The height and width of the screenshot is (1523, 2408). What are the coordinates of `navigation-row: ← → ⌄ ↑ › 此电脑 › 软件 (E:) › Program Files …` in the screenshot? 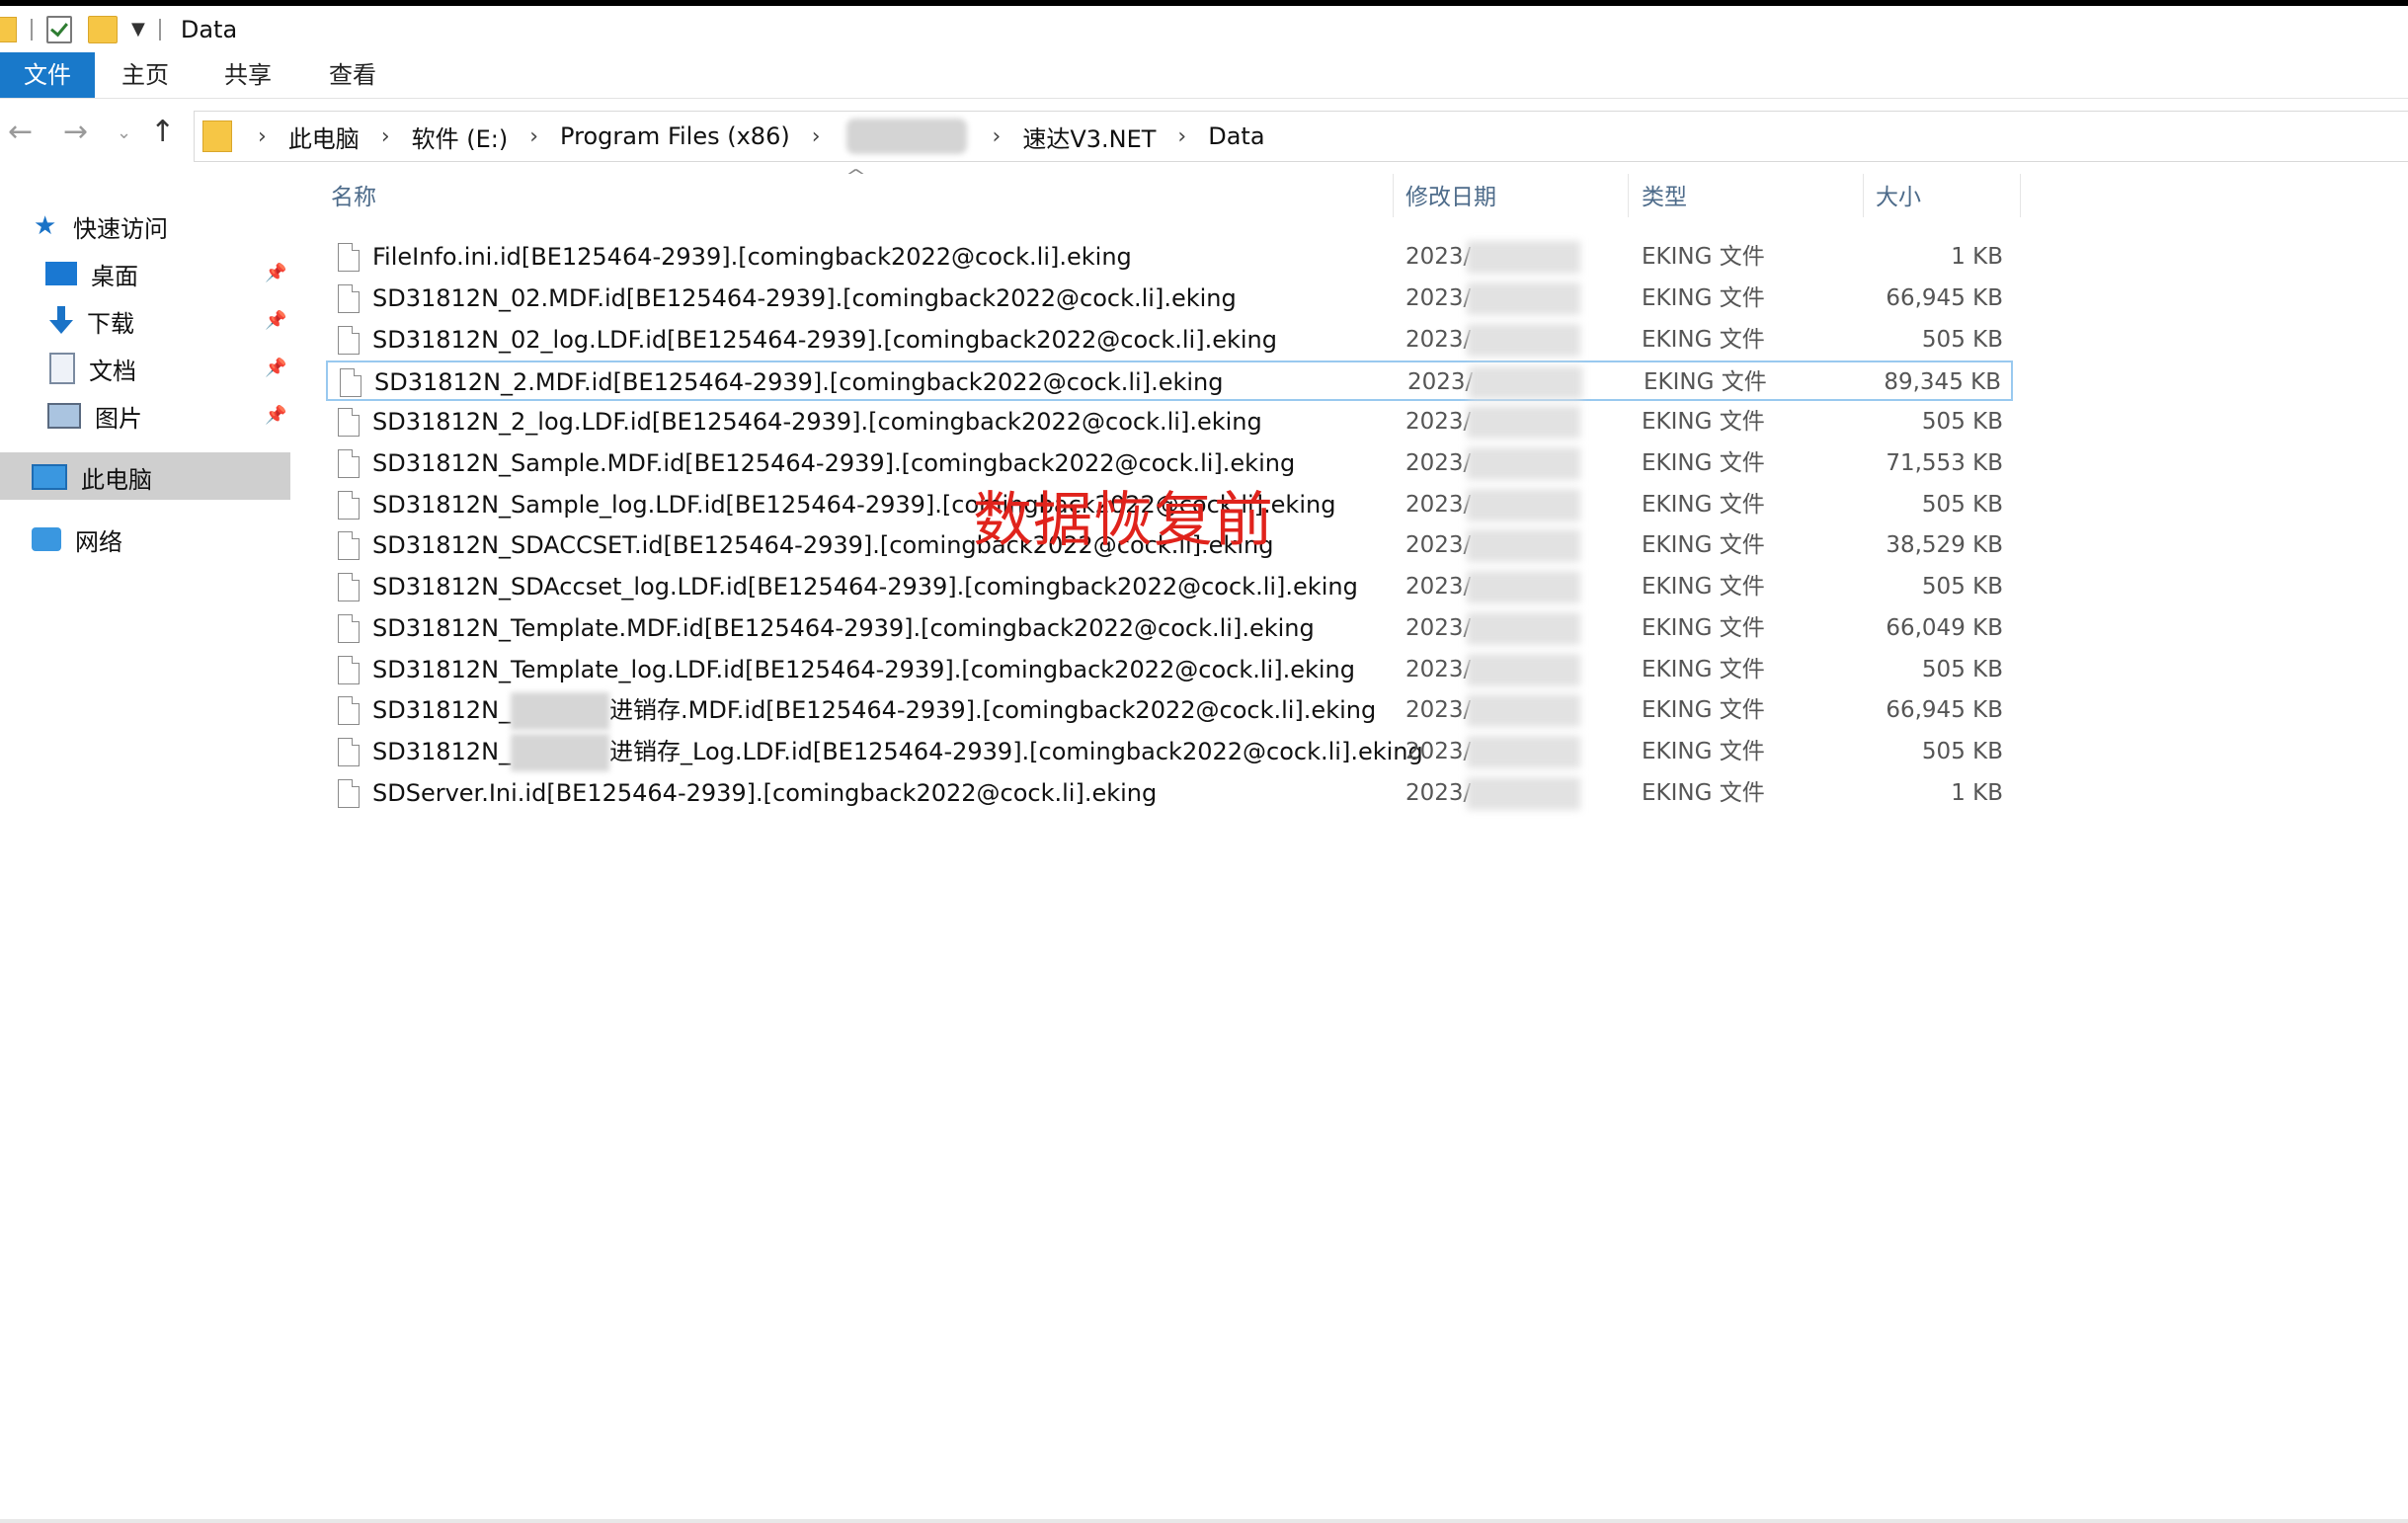 It's located at (1204, 135).